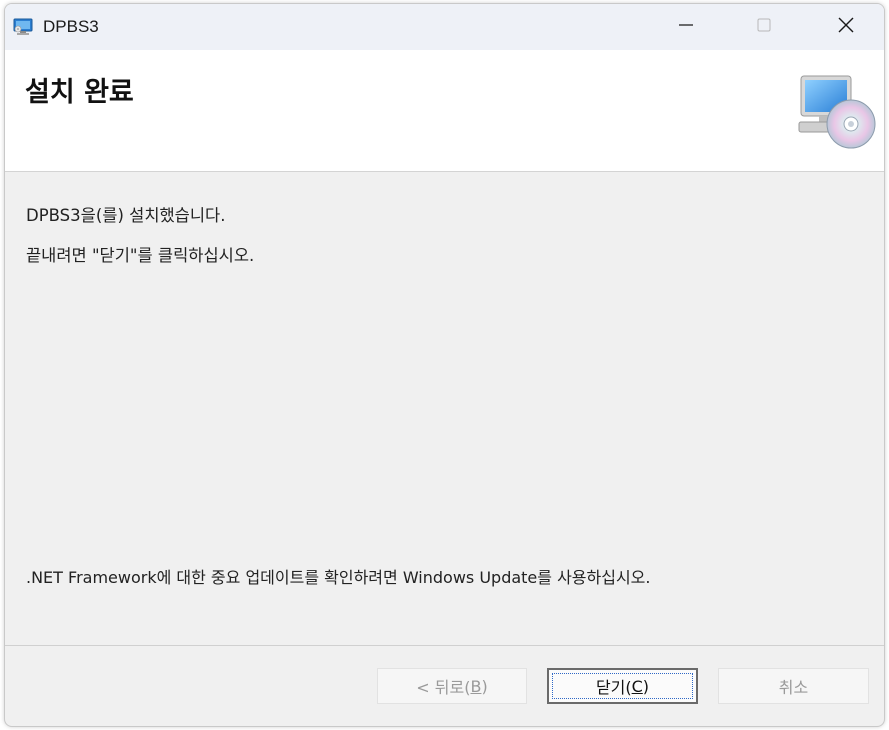 This screenshot has height=730, width=889. I want to click on back-mnemonic: B, so click(476, 686).